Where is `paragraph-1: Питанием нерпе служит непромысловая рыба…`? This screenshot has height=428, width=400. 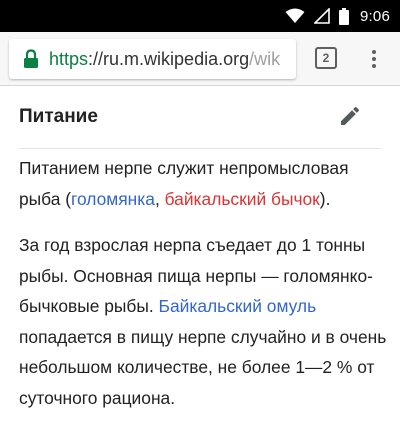
paragraph-1: Питанием нерпе служит непромысловая рыба… is located at coordinates (205, 183).